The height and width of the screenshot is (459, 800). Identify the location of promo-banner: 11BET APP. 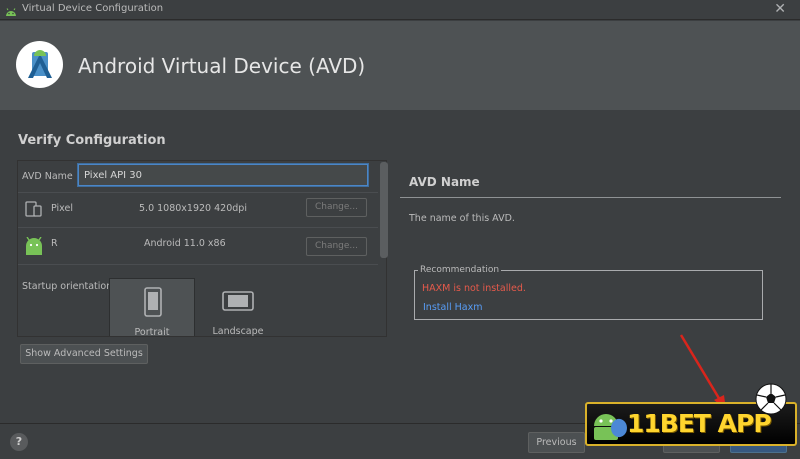
(691, 415).